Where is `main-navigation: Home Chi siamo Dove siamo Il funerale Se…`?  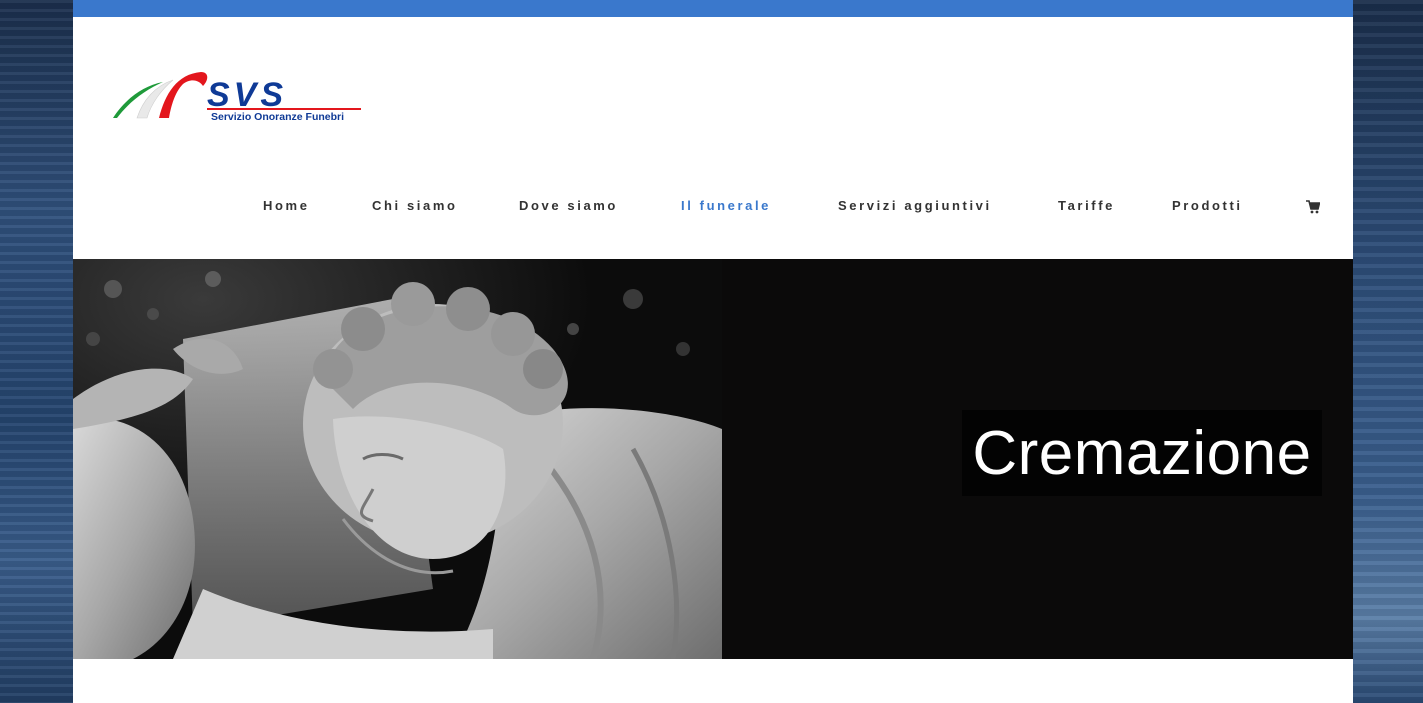
main-navigation: Home Chi siamo Dove siamo Il funerale Se… is located at coordinates (713, 207).